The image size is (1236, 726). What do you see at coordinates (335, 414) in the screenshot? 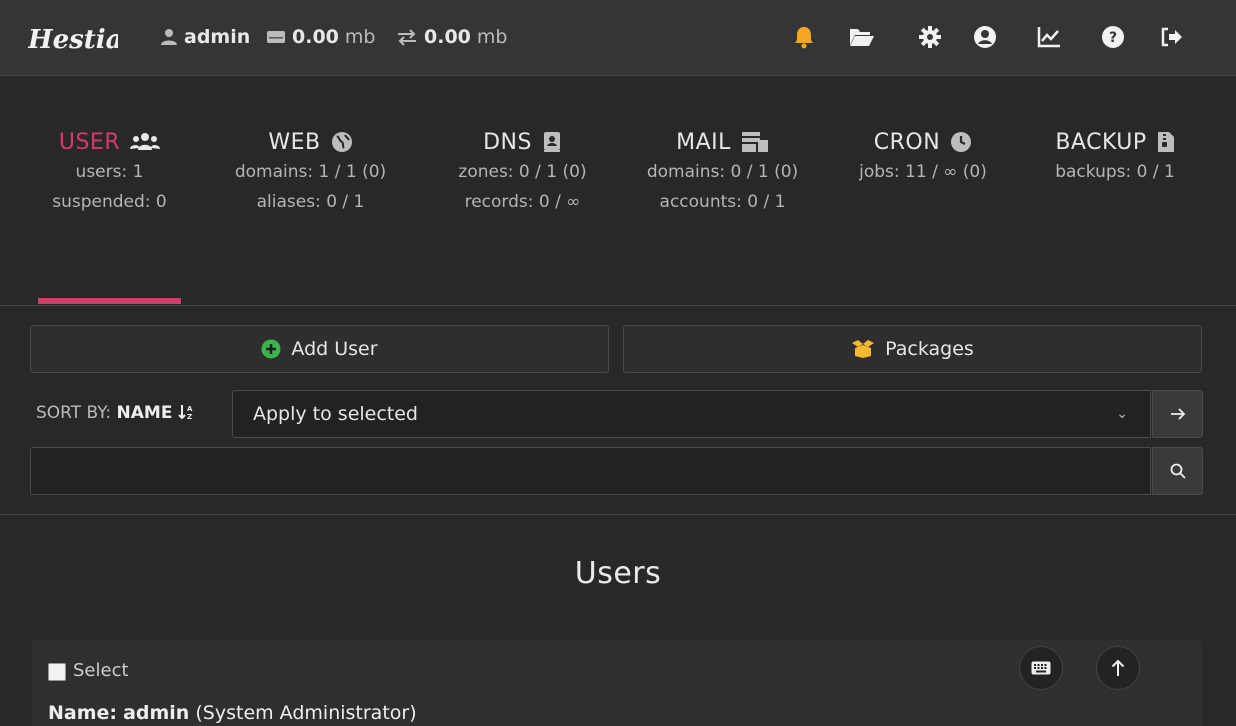
I see `bulk-action-value: Apply to selected` at bounding box center [335, 414].